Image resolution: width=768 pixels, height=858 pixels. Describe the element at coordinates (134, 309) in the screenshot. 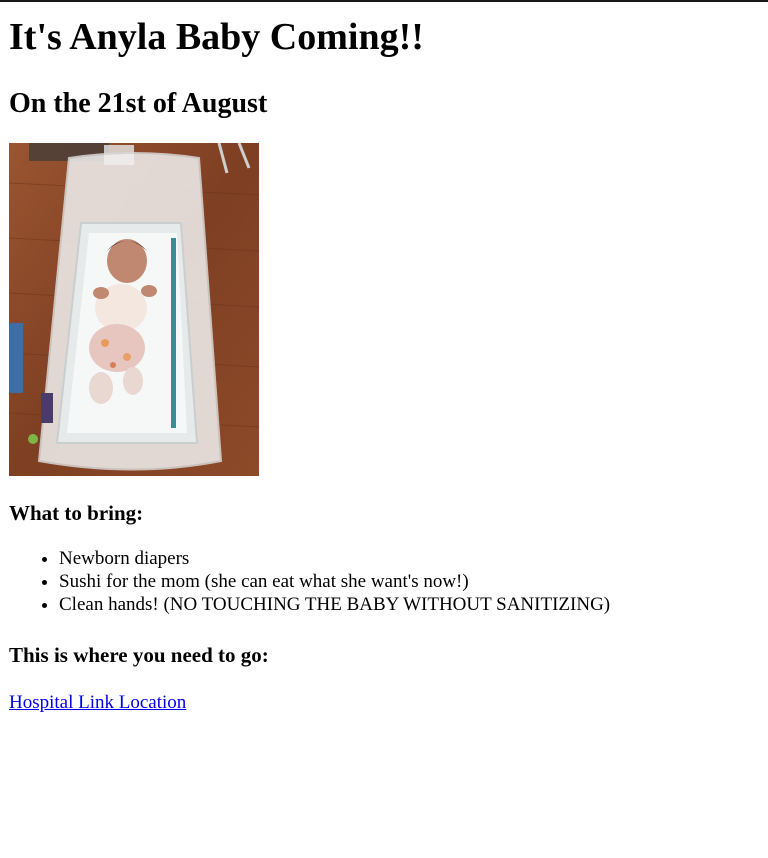

I see `baby-photo` at that location.